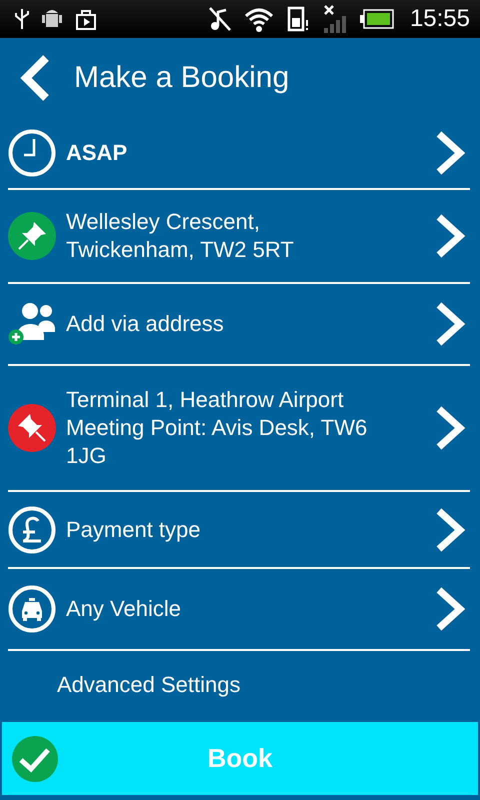  What do you see at coordinates (239, 154) in the screenshot?
I see `booking-row: ASAP` at bounding box center [239, 154].